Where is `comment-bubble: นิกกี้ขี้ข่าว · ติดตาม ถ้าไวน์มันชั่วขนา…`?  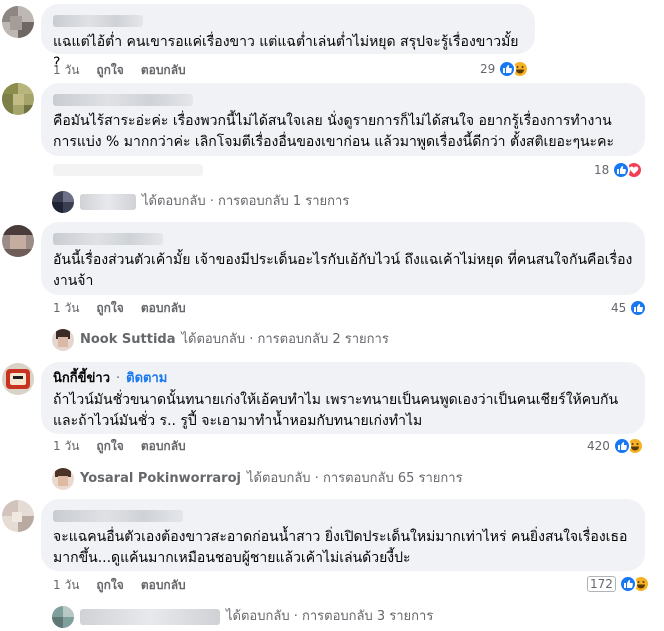 comment-bubble: นิกกี้ขี้ข่าว · ติดตาม ถ้าไวน์มันชั่วขนา… is located at coordinates (343, 398).